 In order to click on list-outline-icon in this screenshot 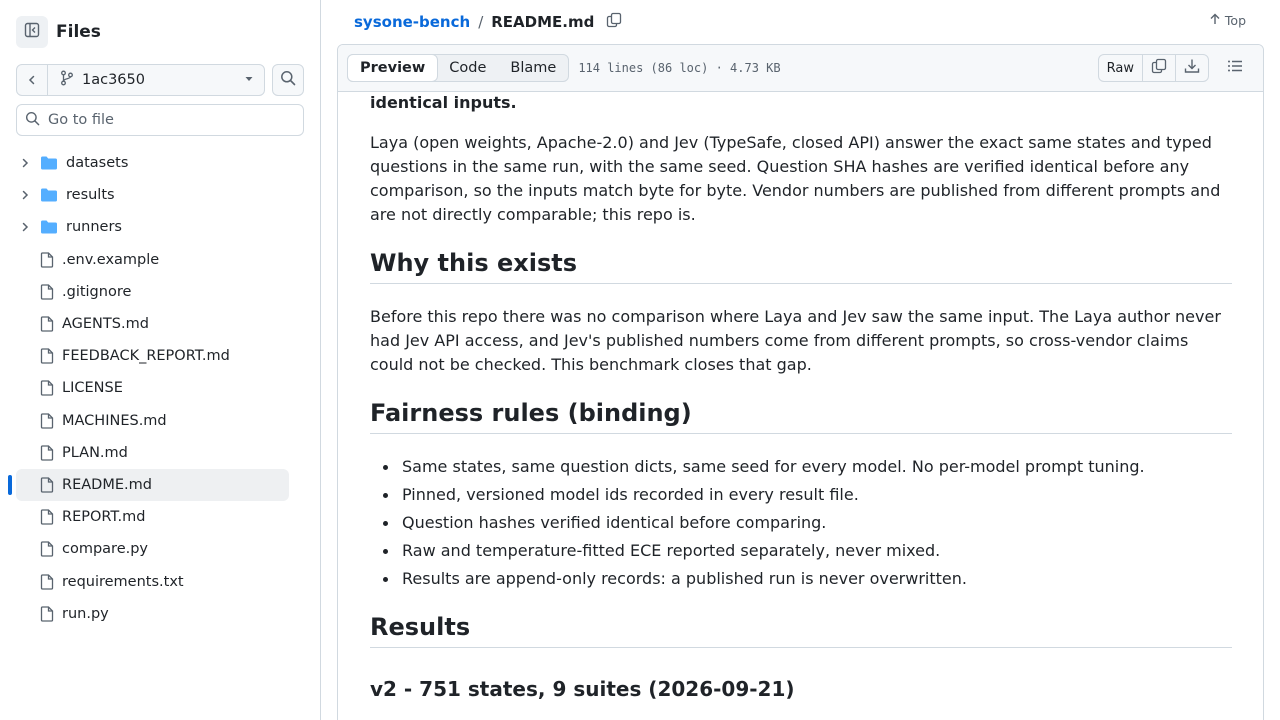, I will do `click(1235, 68)`.